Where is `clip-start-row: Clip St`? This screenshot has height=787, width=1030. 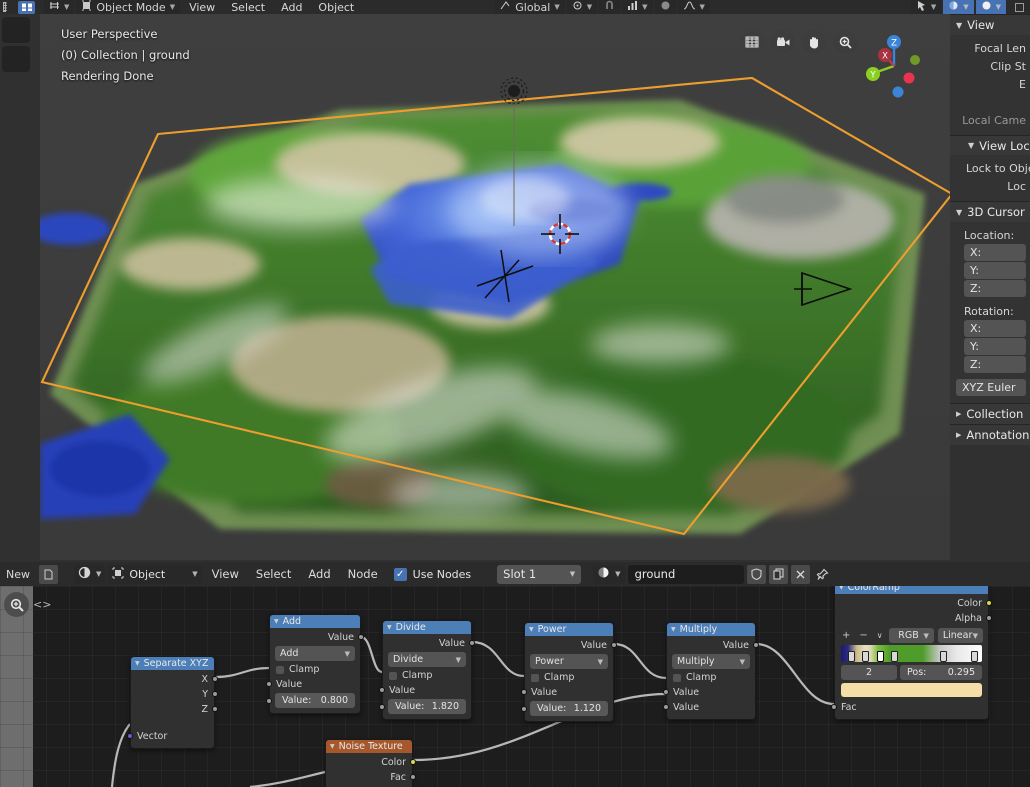 clip-start-row: Clip St is located at coordinates (990, 66).